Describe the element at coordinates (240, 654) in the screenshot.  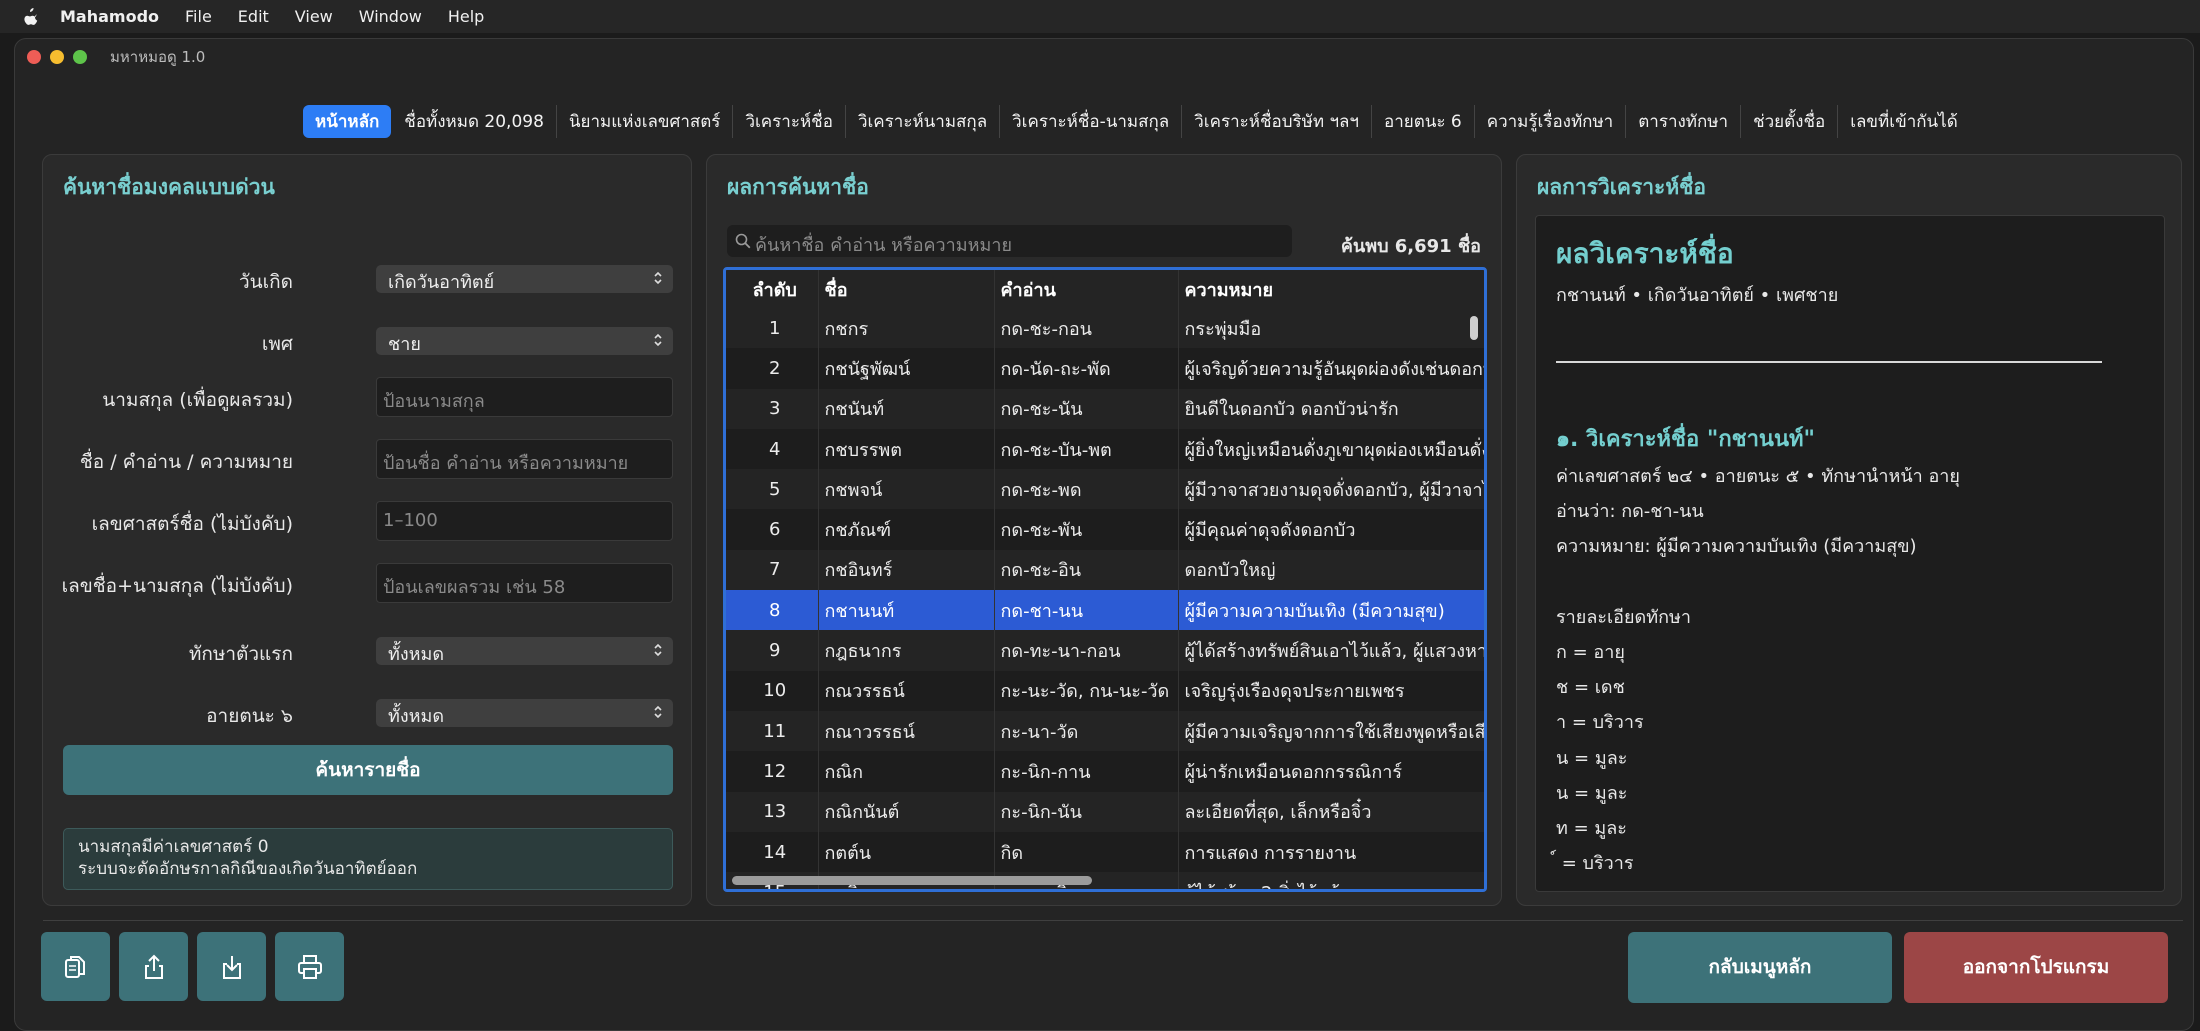
I see `taksa-label: ทักษาตัวแรก` at that location.